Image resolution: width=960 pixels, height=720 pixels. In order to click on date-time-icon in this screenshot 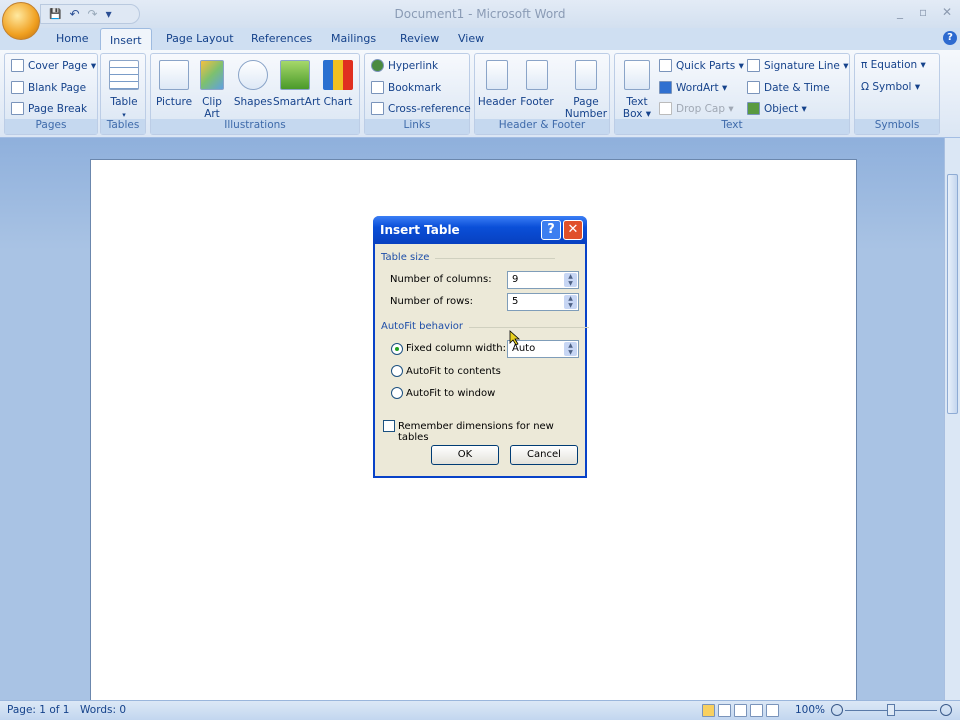, I will do `click(753, 87)`.